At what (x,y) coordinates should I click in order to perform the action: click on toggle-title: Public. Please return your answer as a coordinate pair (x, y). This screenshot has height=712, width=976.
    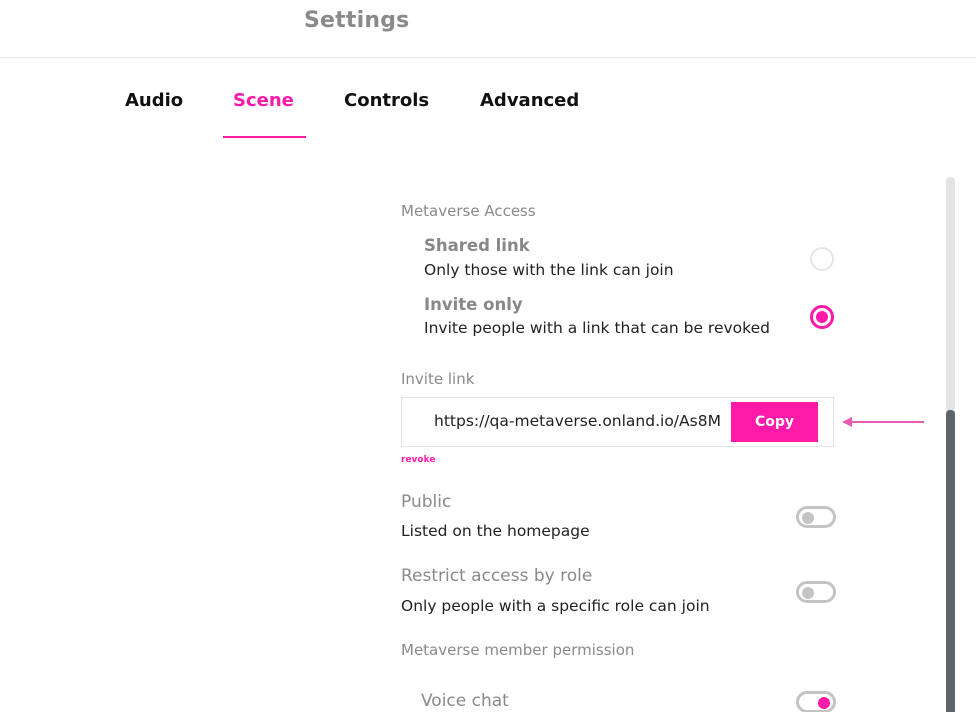
    Looking at the image, I should click on (426, 502).